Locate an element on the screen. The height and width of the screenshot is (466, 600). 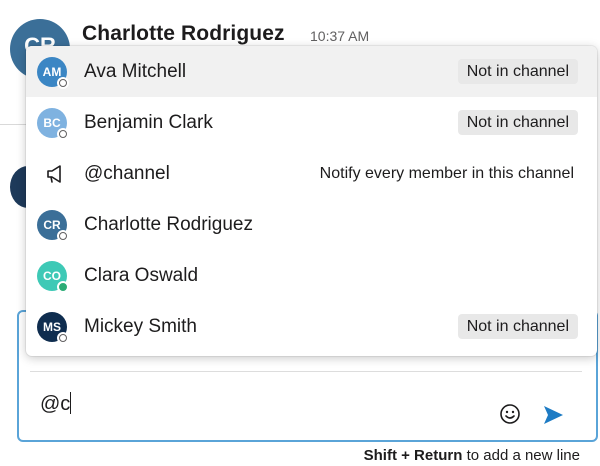
divider is located at coordinates (14, 124).